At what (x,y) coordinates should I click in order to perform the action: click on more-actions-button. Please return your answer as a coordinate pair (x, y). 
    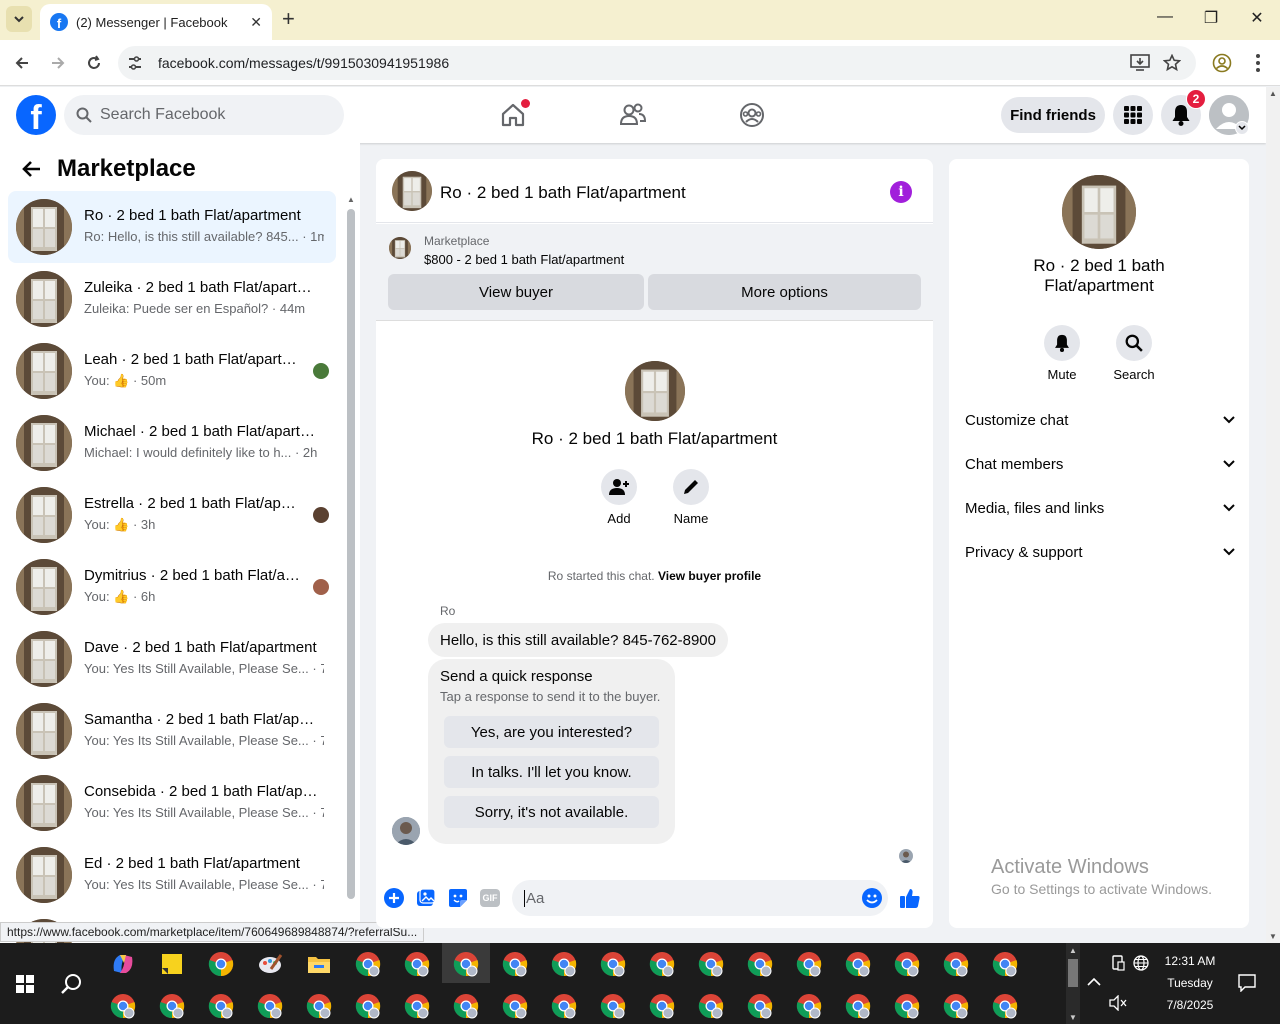
    Looking at the image, I should click on (394, 898).